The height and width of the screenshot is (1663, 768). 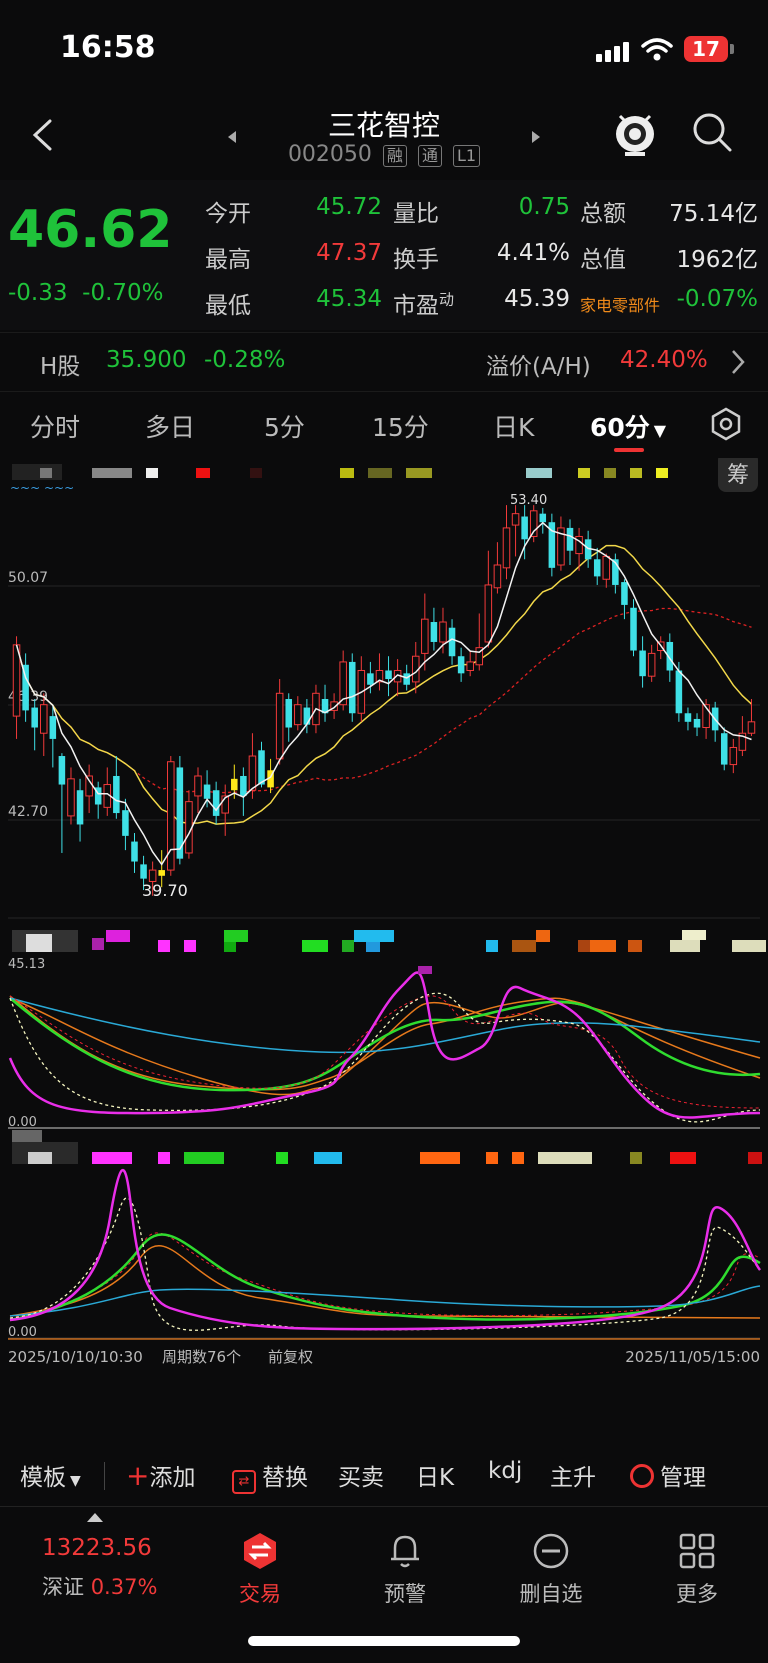 What do you see at coordinates (573, 1475) in the screenshot?
I see `zhusheng-button: 主升` at bounding box center [573, 1475].